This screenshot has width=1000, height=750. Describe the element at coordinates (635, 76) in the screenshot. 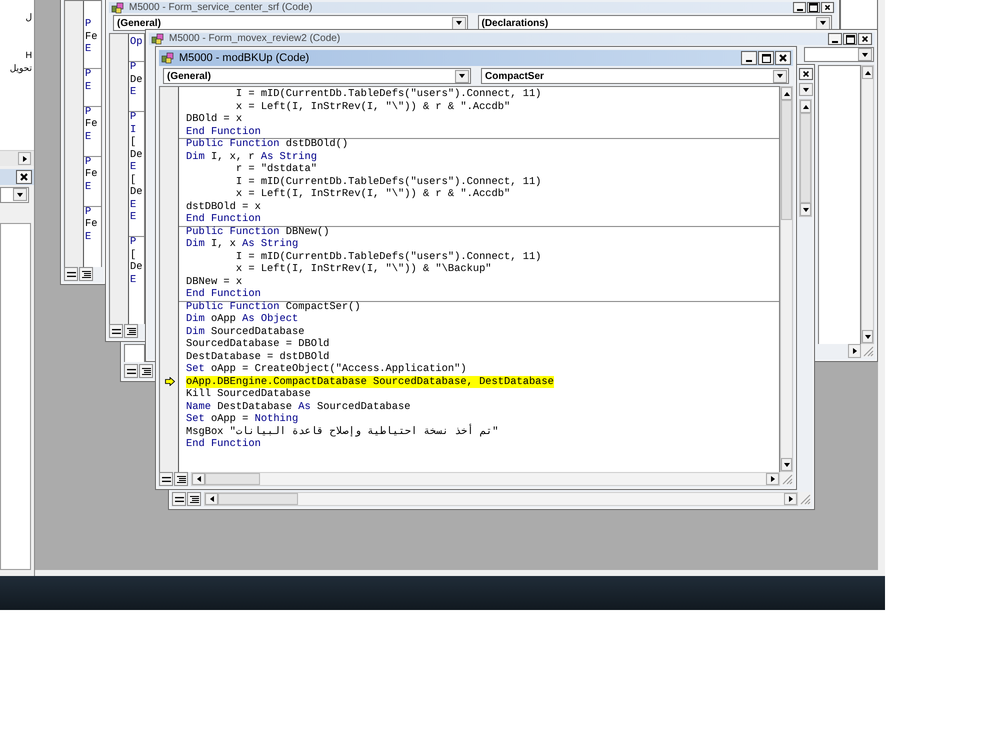

I see `procedure-dropdown: CompactSer` at that location.